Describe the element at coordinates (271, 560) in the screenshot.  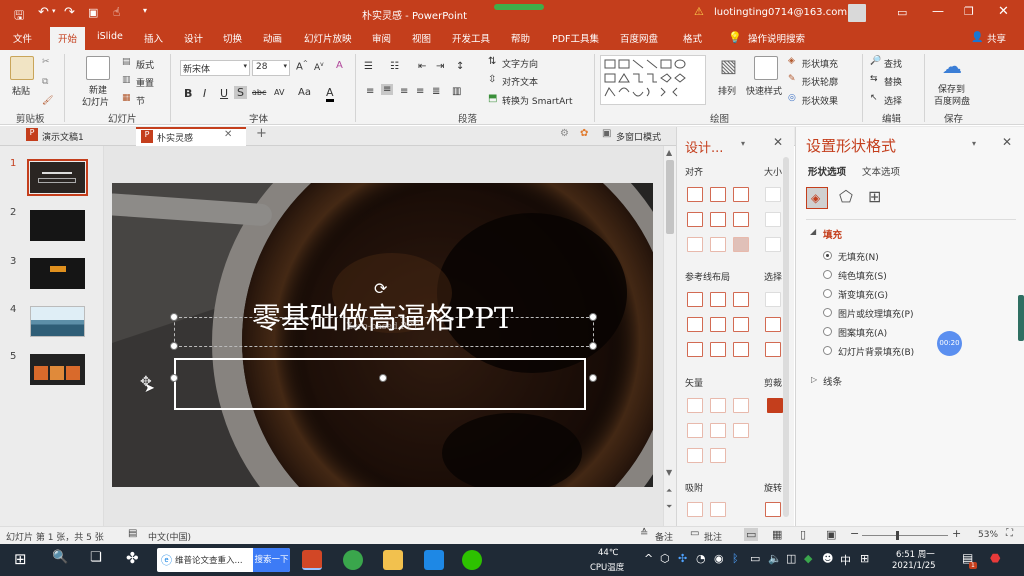
I see `browser-search-button: 搜索一下` at that location.